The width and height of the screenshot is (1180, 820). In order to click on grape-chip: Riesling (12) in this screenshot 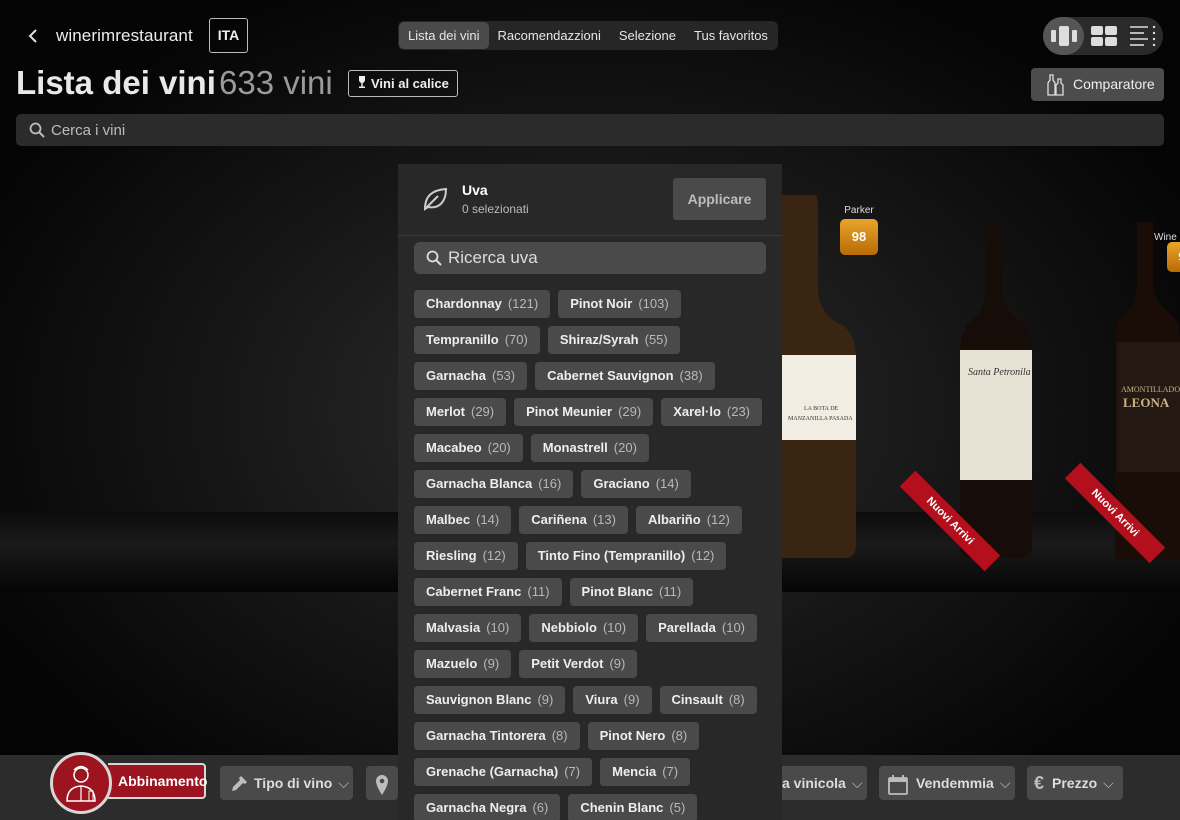, I will do `click(466, 556)`.